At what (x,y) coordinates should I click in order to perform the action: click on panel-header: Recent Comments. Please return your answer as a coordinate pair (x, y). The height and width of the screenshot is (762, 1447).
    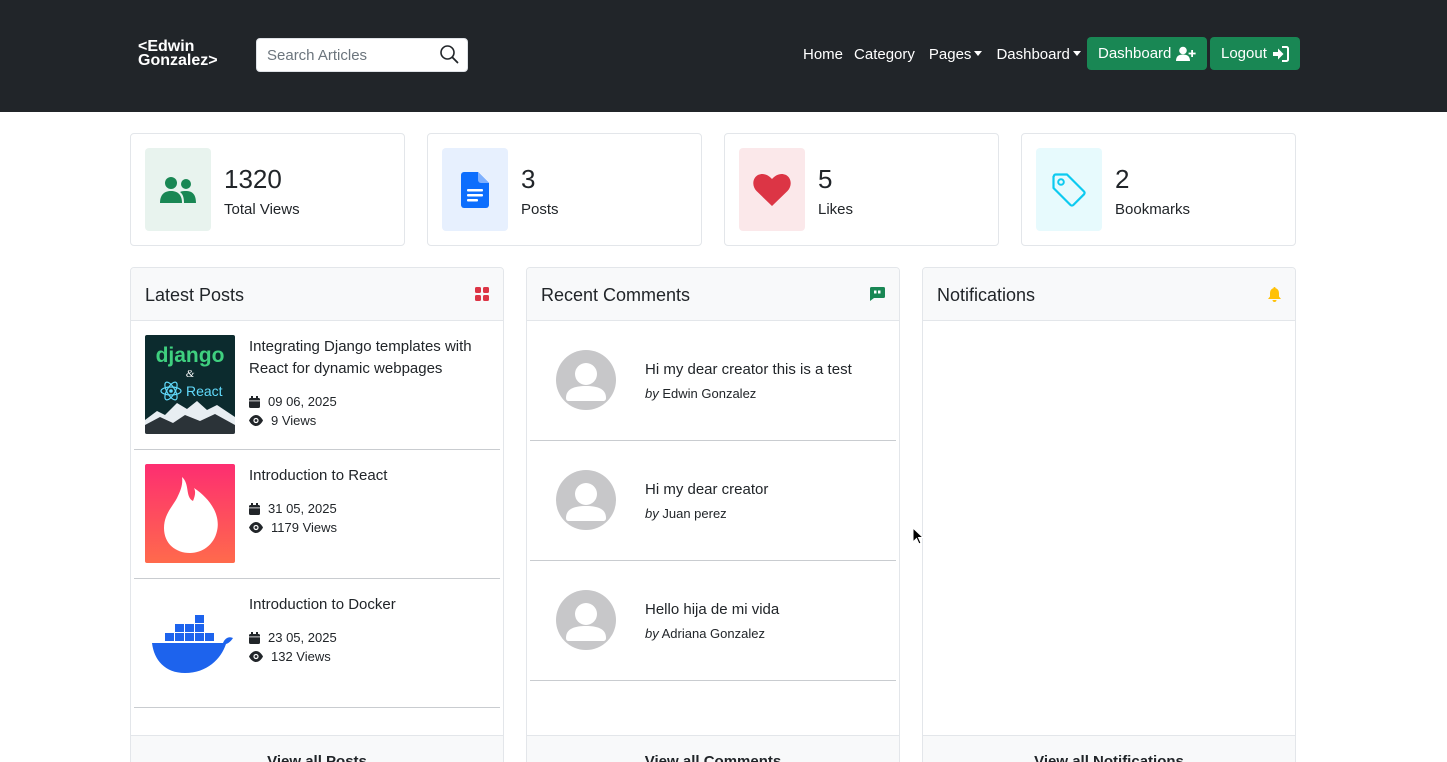
    Looking at the image, I should click on (713, 294).